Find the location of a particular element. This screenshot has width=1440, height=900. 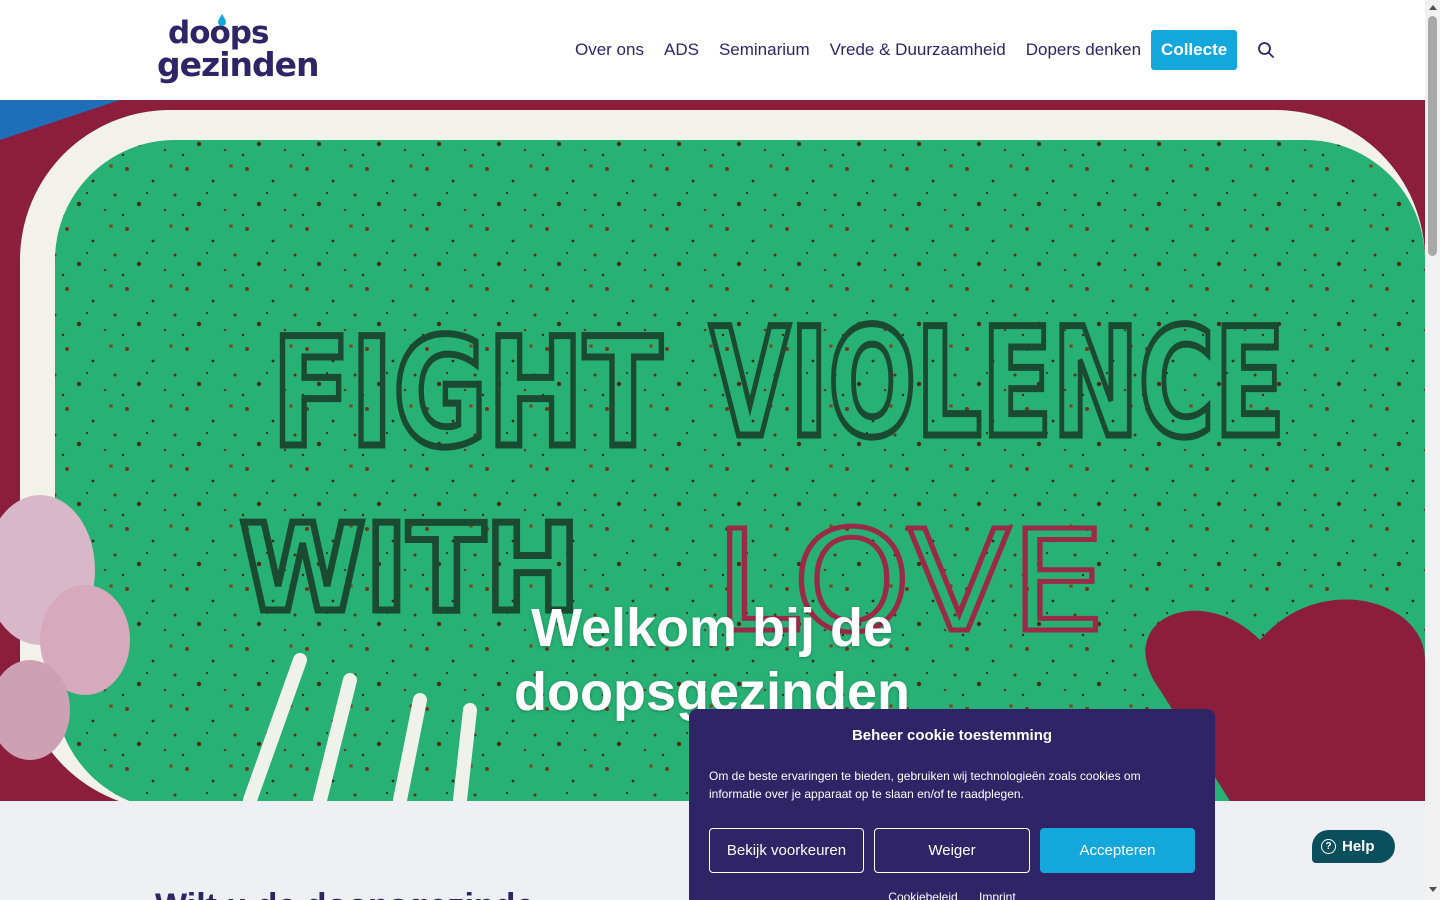

nav-item-vrede-duurzaamheid: Vrede & Duurzaamheid is located at coordinates (918, 50).